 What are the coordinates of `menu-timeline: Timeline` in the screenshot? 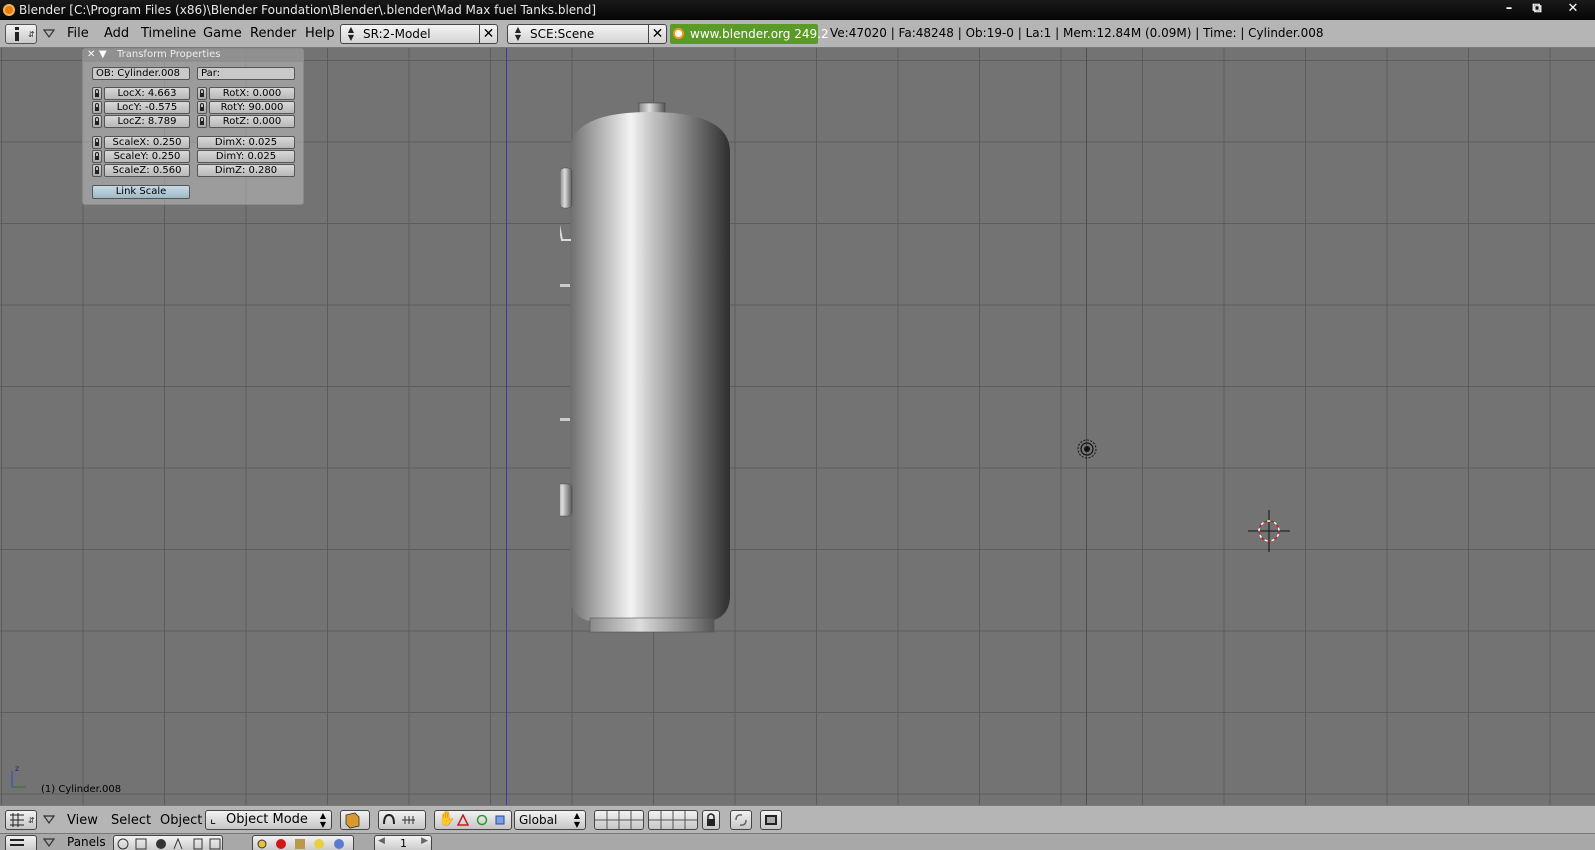 It's located at (168, 33).